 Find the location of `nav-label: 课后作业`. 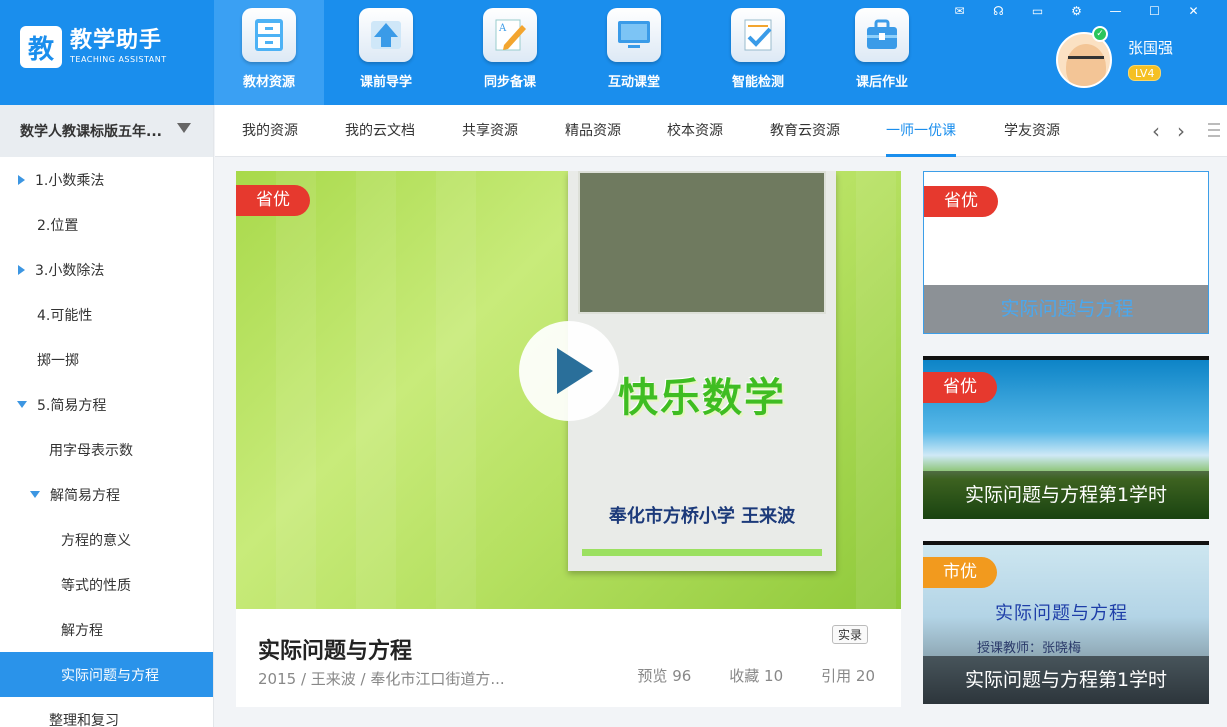

nav-label: 课后作业 is located at coordinates (881, 82).